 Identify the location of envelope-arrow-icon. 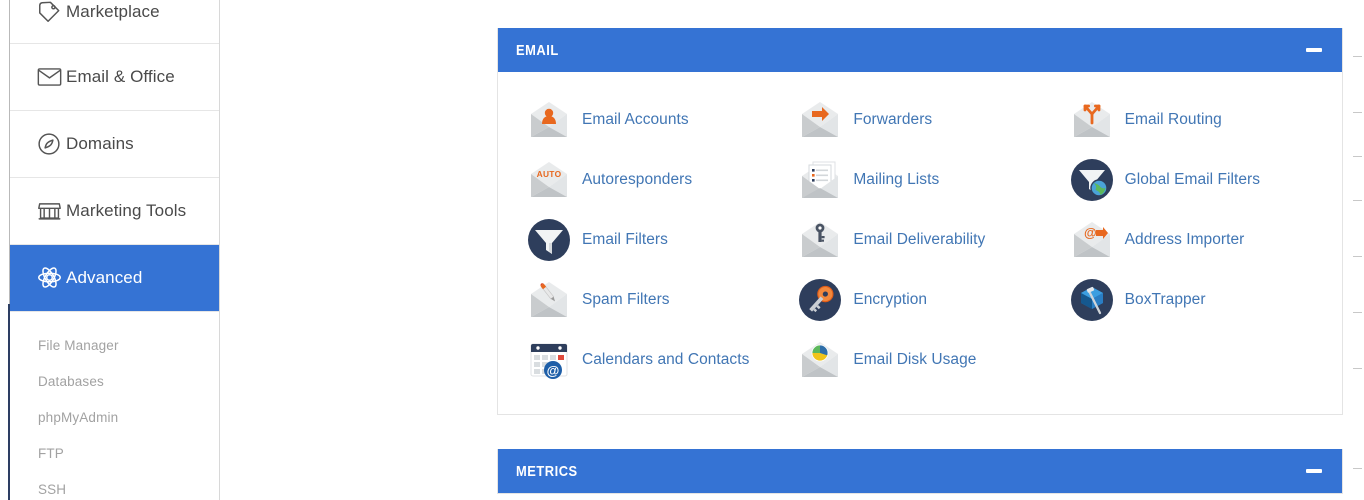
(820, 120).